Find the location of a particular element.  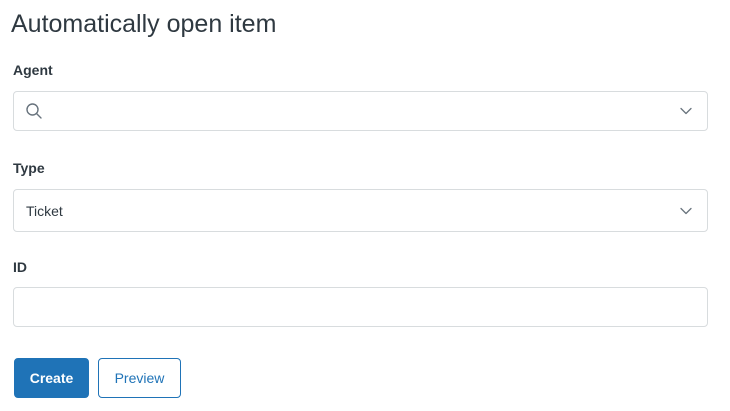

id-input is located at coordinates (360, 307).